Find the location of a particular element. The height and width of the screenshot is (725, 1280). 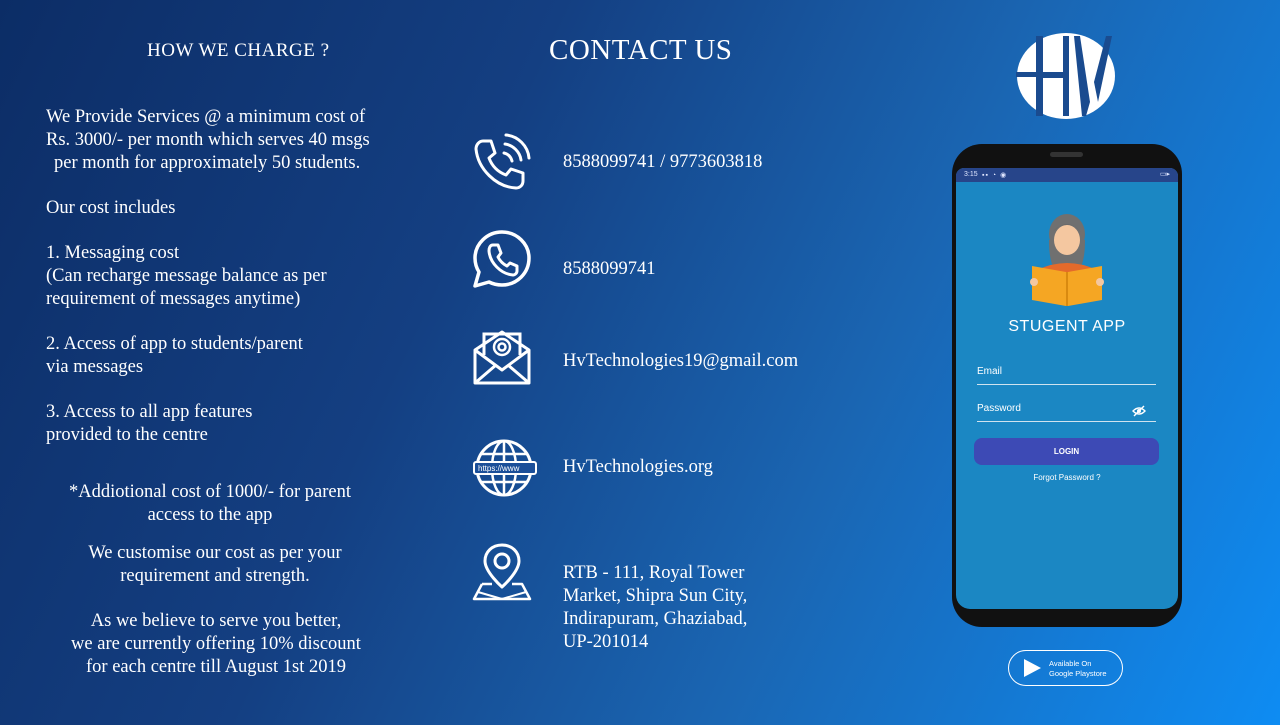

playstore-text: Available On Google Playstore is located at coordinates (1078, 668).